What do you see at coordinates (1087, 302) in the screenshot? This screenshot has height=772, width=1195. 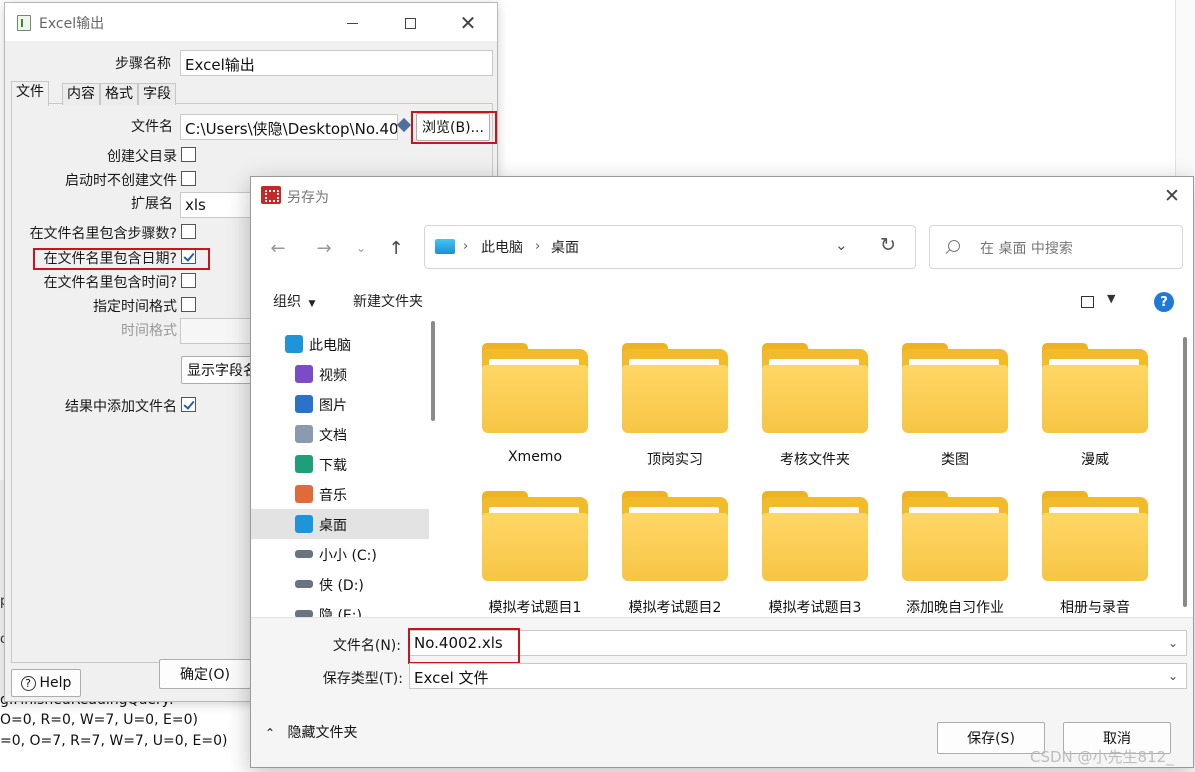 I see `view-layout-icon` at bounding box center [1087, 302].